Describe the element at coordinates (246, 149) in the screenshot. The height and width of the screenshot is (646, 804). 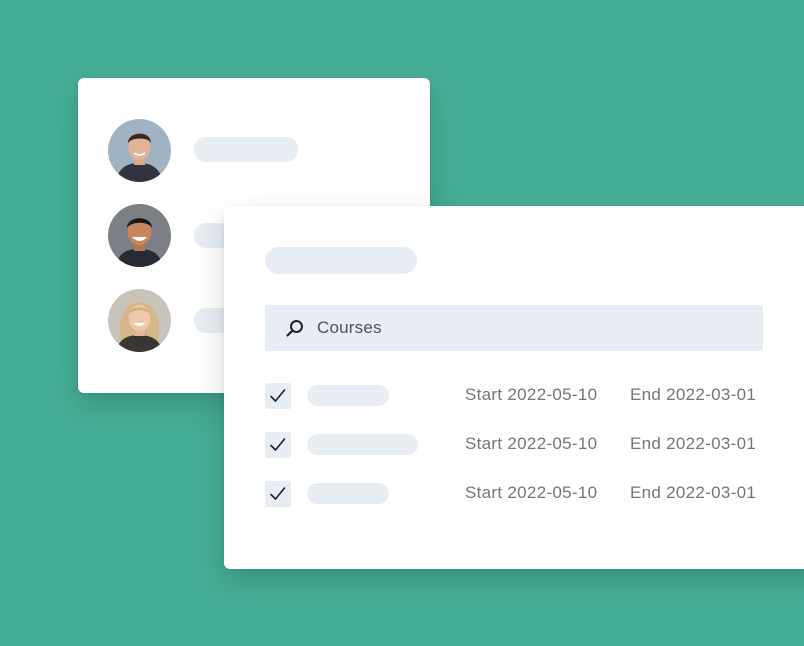
I see `name-placeholder` at that location.